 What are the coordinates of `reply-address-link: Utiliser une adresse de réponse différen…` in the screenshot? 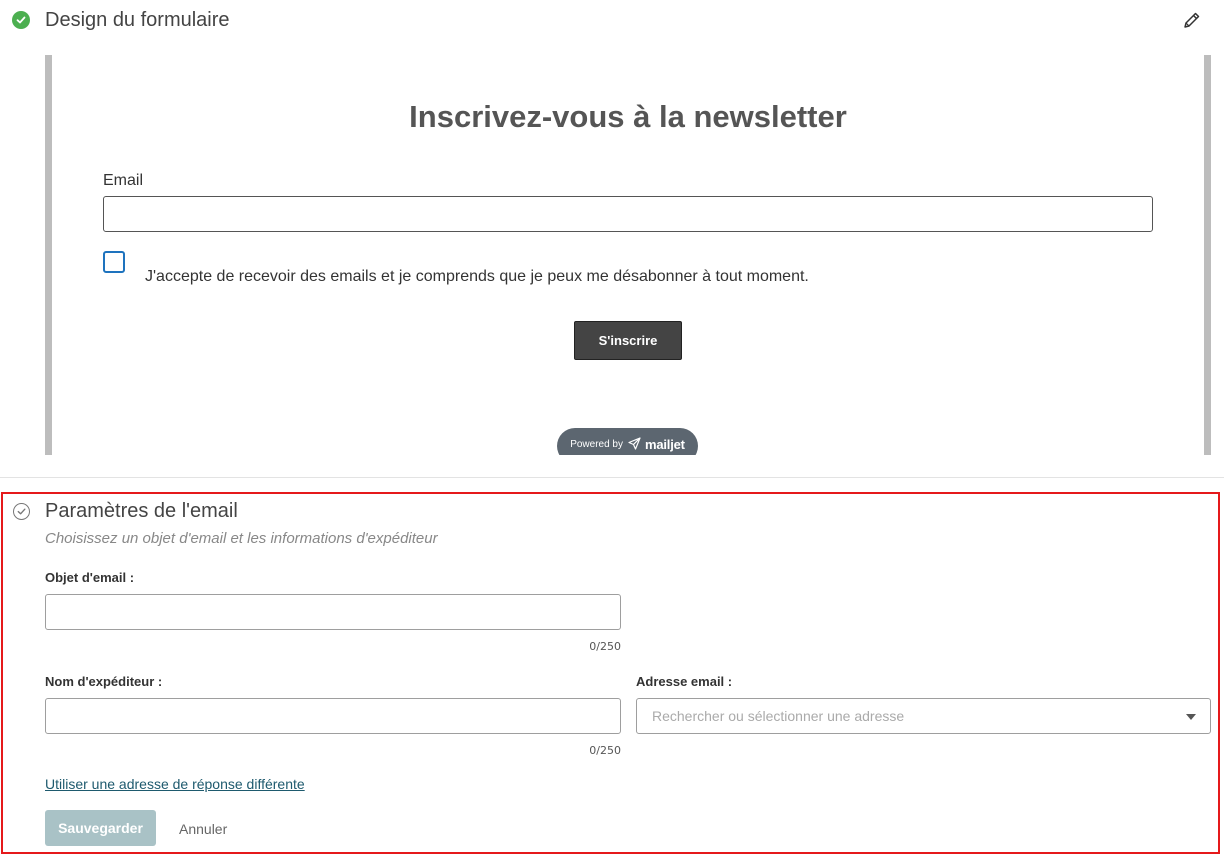 It's located at (175, 784).